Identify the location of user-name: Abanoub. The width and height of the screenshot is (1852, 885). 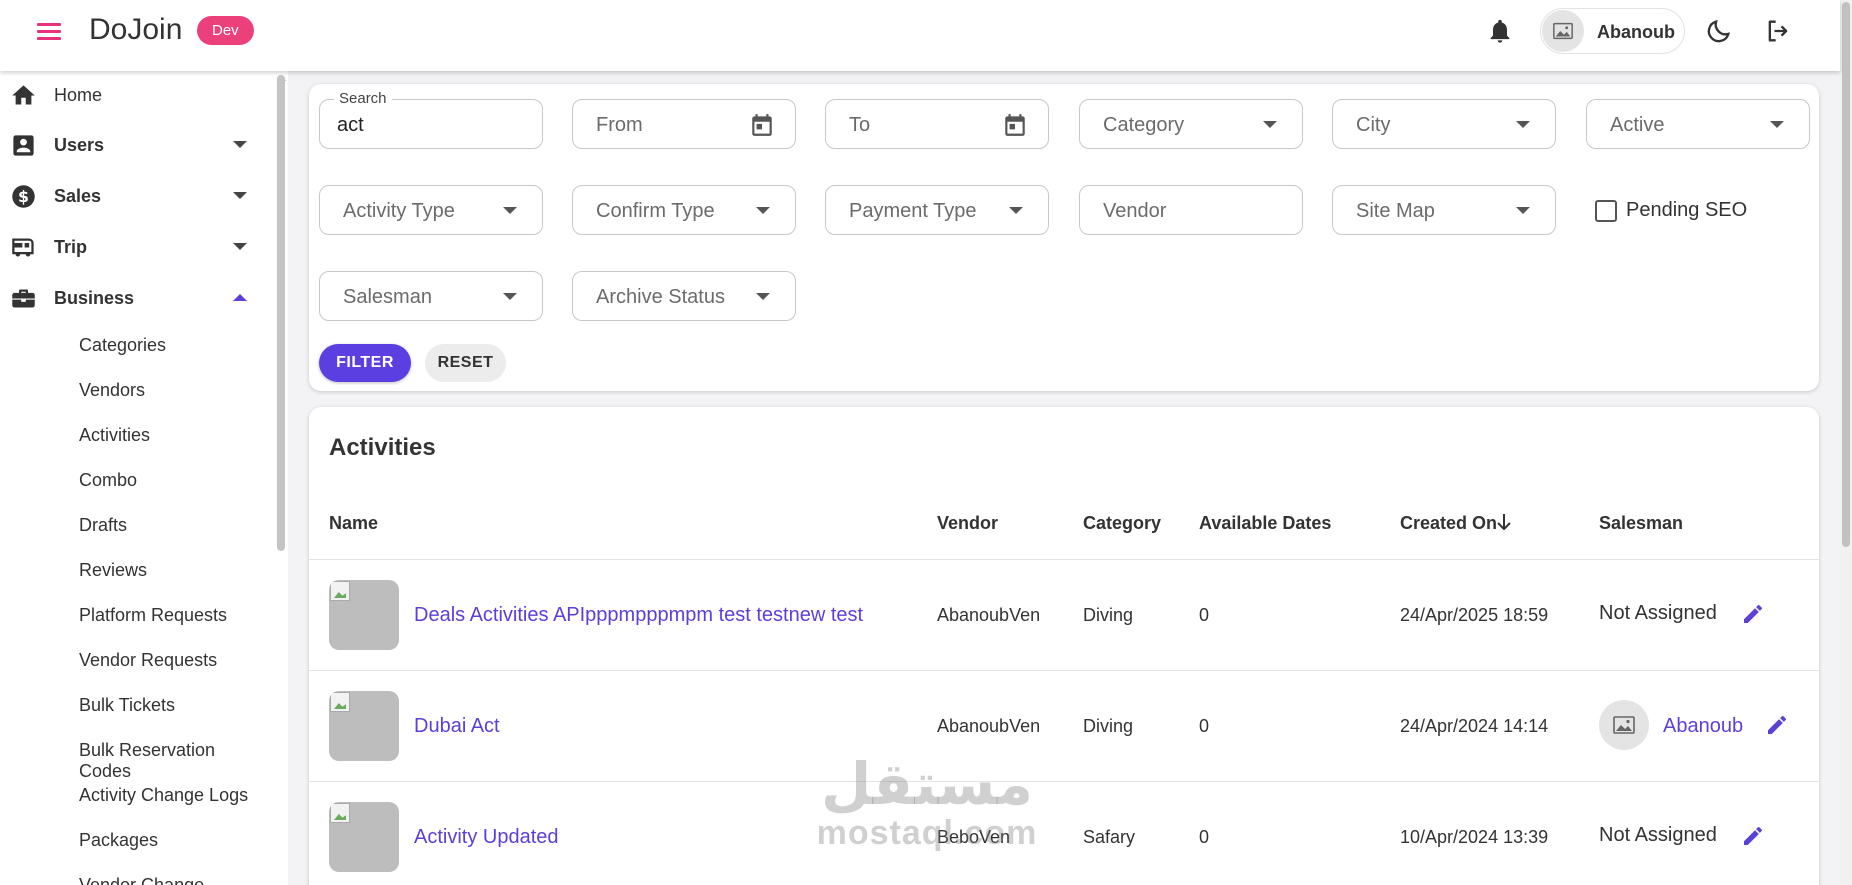
(1636, 32).